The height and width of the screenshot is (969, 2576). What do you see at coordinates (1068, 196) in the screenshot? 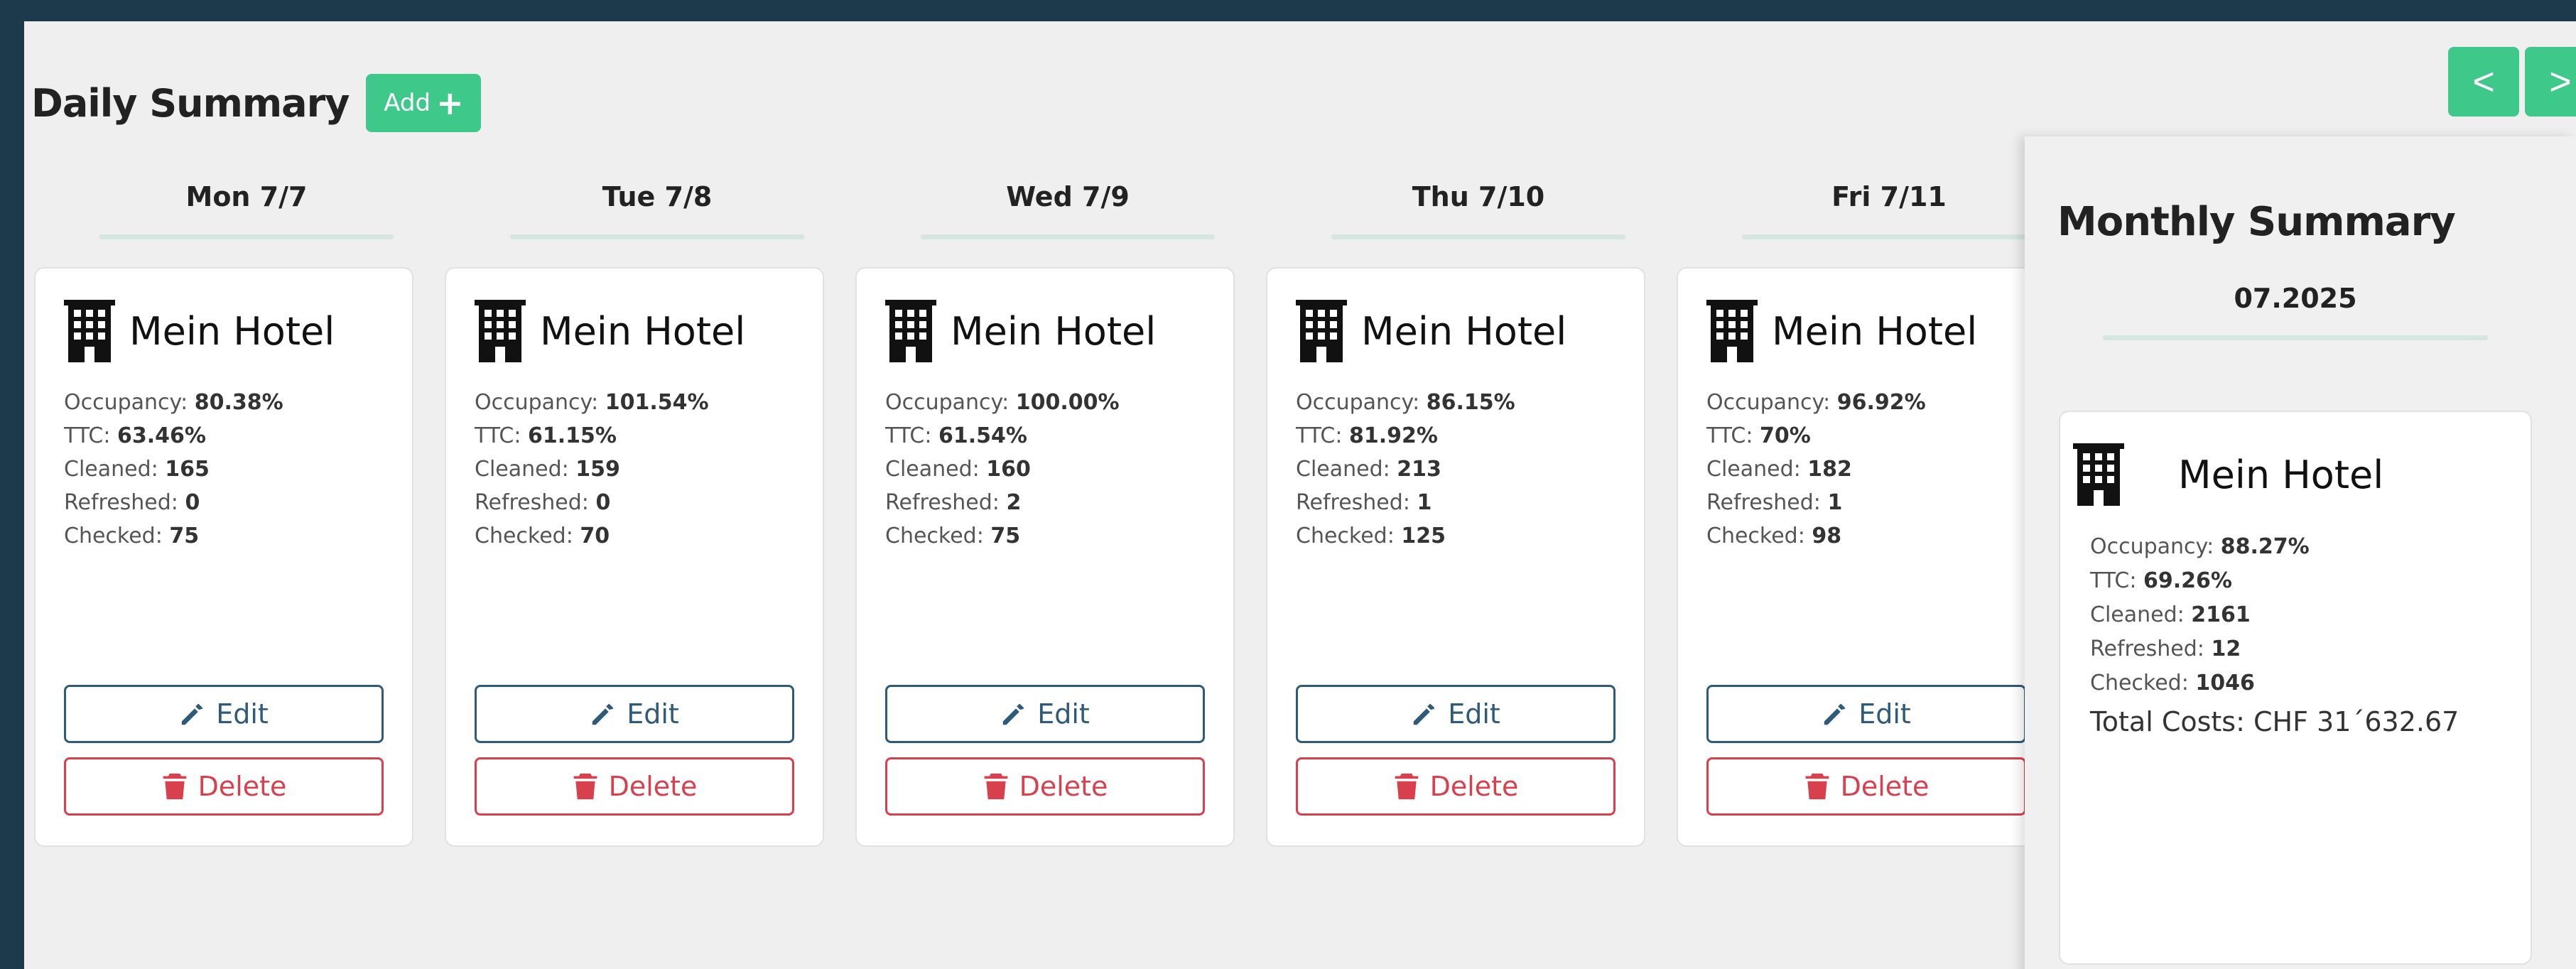
I see `day-label: Wed 7/9` at bounding box center [1068, 196].